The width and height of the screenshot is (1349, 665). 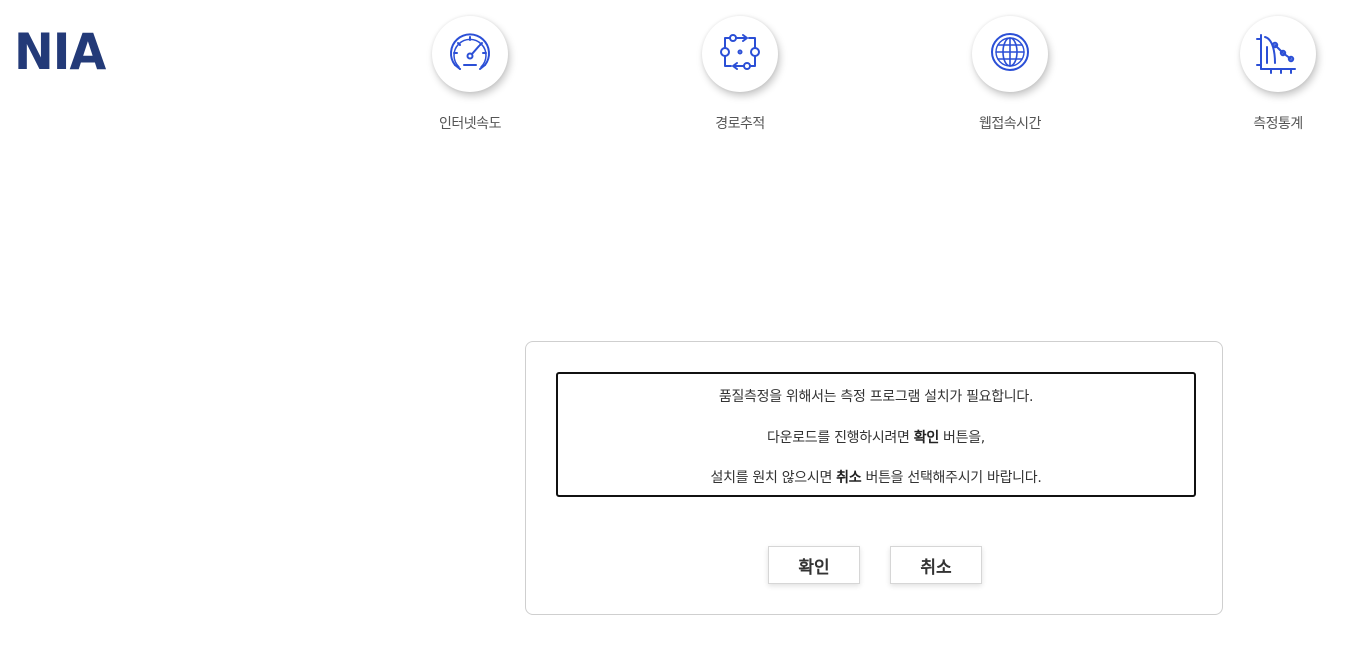 I want to click on nia-logo: NIA, so click(x=60, y=52).